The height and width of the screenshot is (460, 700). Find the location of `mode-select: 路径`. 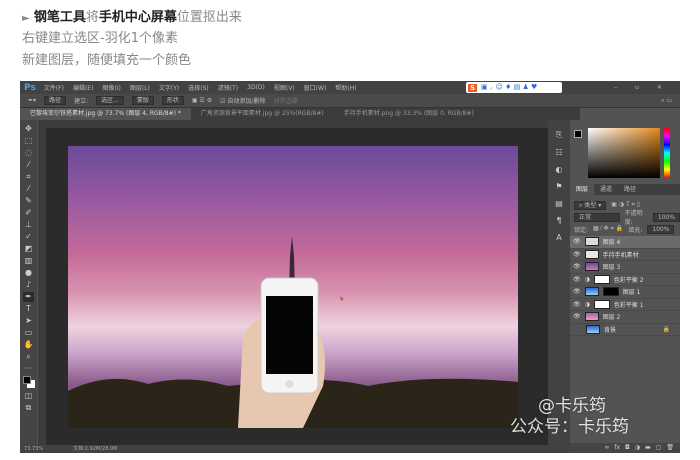

mode-select: 路径 is located at coordinates (55, 100).